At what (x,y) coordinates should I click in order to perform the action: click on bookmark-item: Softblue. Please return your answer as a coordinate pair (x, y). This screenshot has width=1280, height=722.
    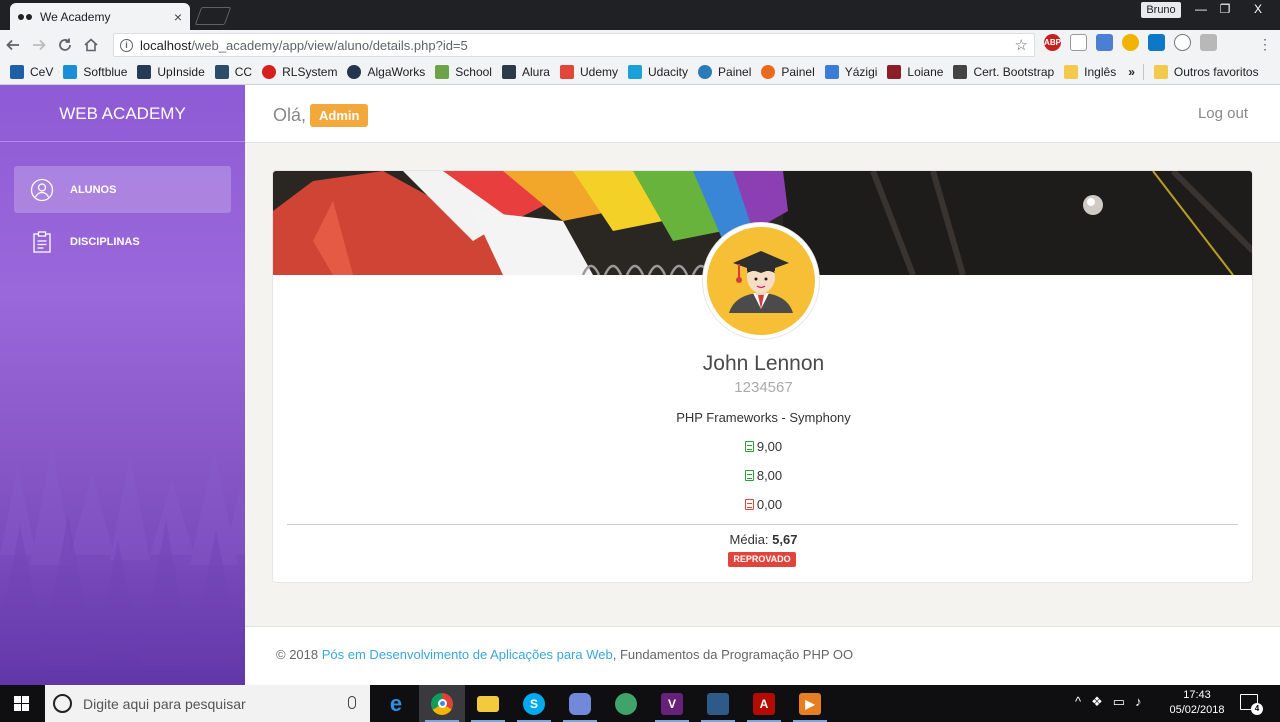
    Looking at the image, I should click on (95, 72).